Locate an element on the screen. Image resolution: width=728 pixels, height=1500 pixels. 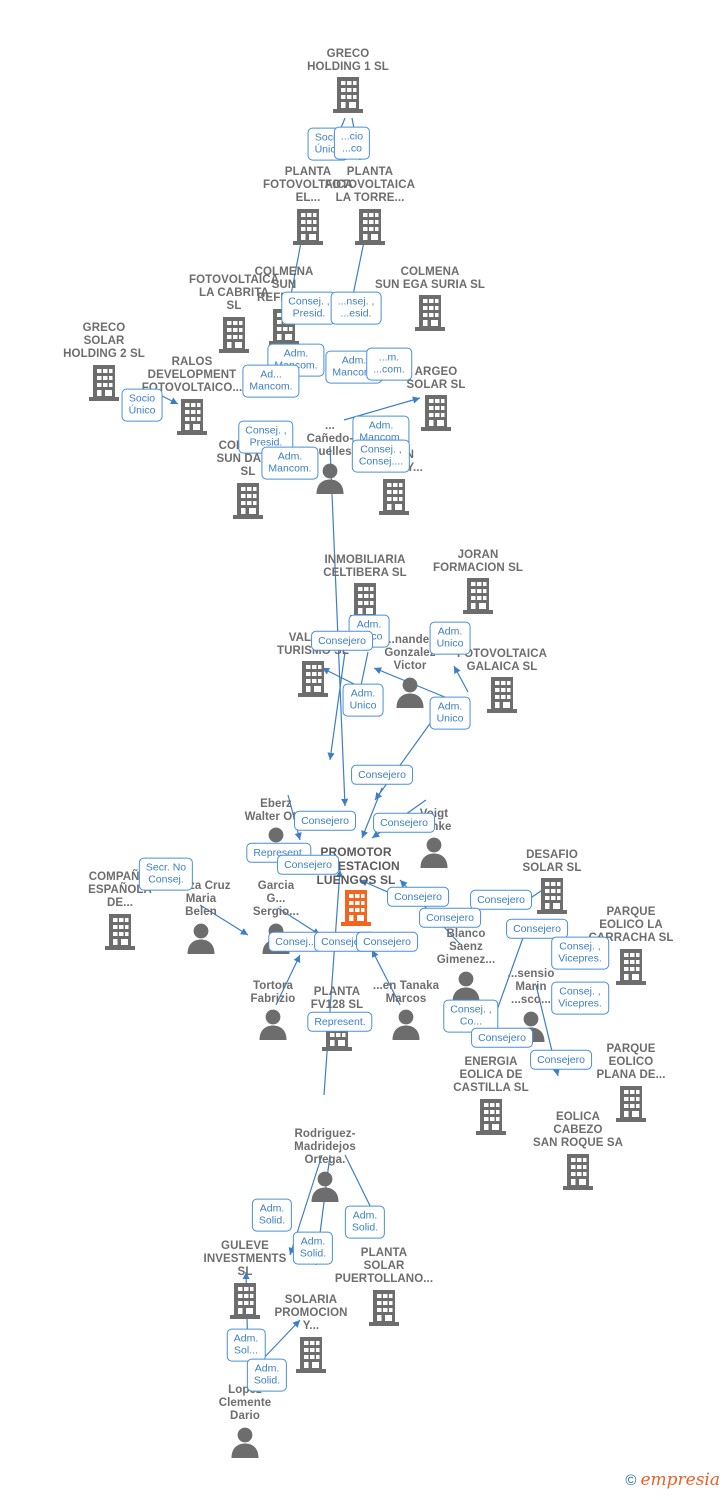
node-label: INMOBILIARIA CELTIBERA SL is located at coordinates (365, 567).